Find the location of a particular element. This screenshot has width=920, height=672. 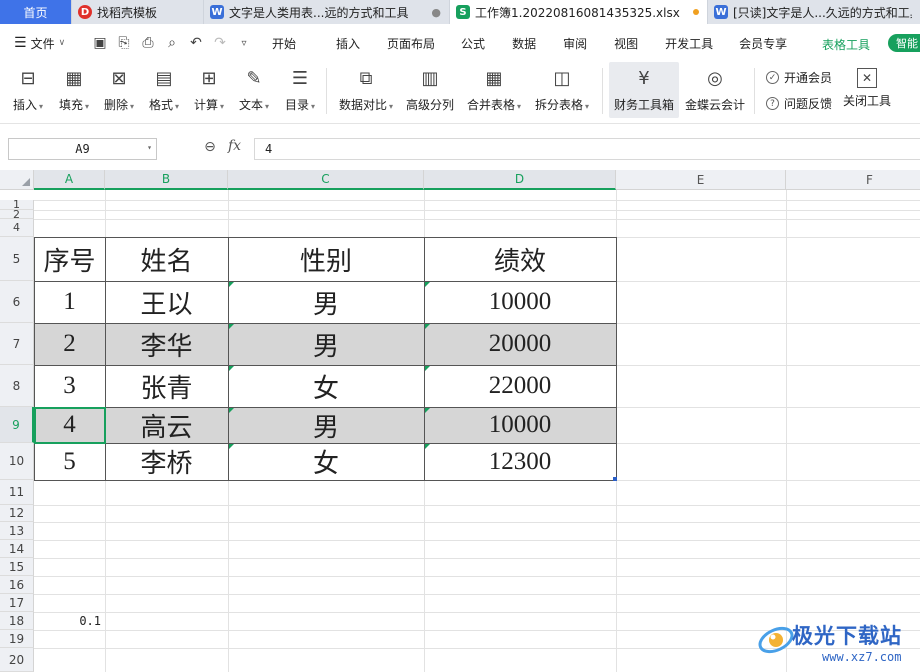

column-header-f: F is located at coordinates (853, 180).